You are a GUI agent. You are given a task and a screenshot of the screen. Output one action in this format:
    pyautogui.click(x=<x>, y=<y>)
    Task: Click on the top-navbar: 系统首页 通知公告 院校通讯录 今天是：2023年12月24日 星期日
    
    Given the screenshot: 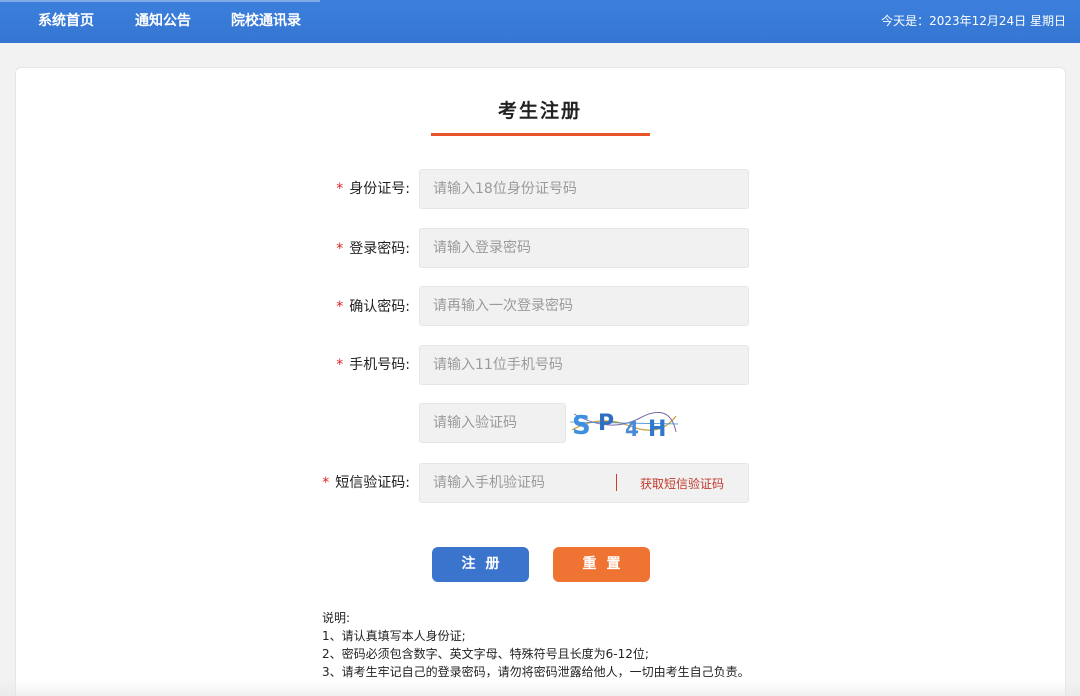 What is the action you would take?
    pyautogui.click(x=540, y=21)
    